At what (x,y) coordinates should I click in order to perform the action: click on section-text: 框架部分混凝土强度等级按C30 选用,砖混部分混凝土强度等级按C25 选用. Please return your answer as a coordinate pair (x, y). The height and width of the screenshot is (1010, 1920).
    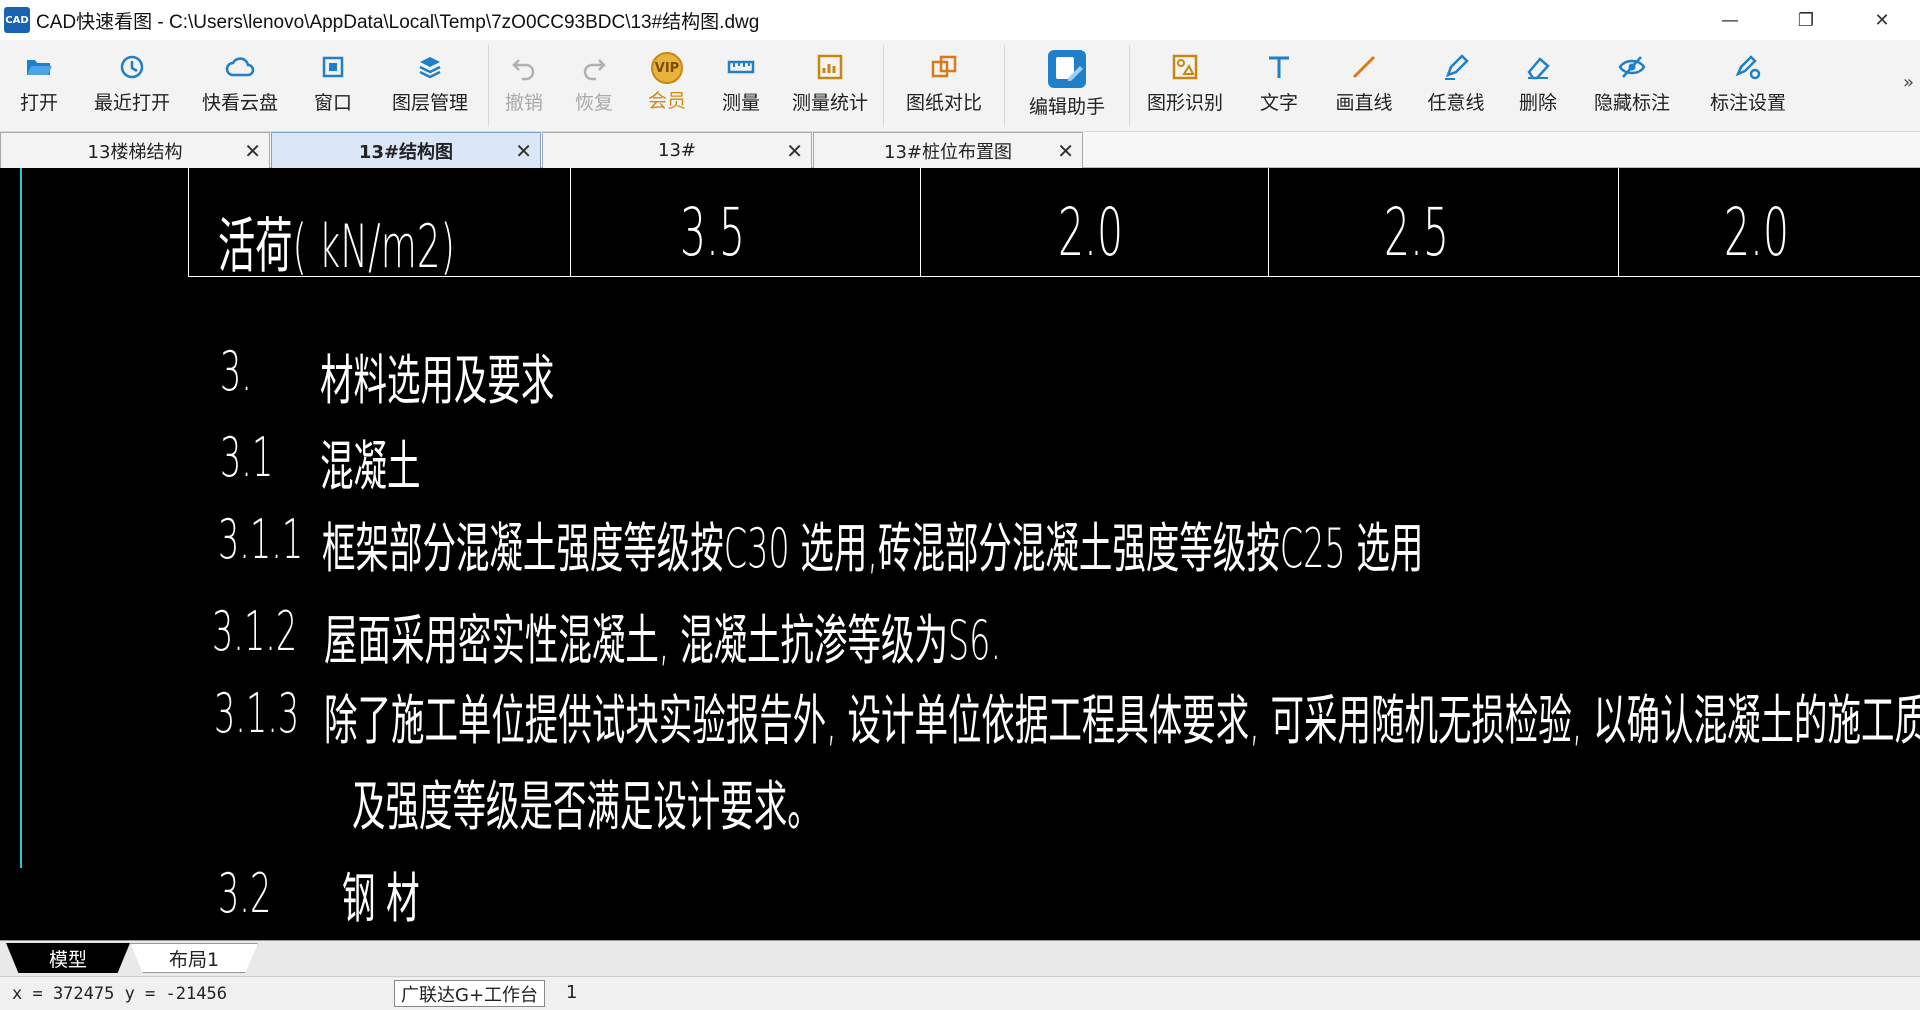
    Looking at the image, I should click on (873, 548).